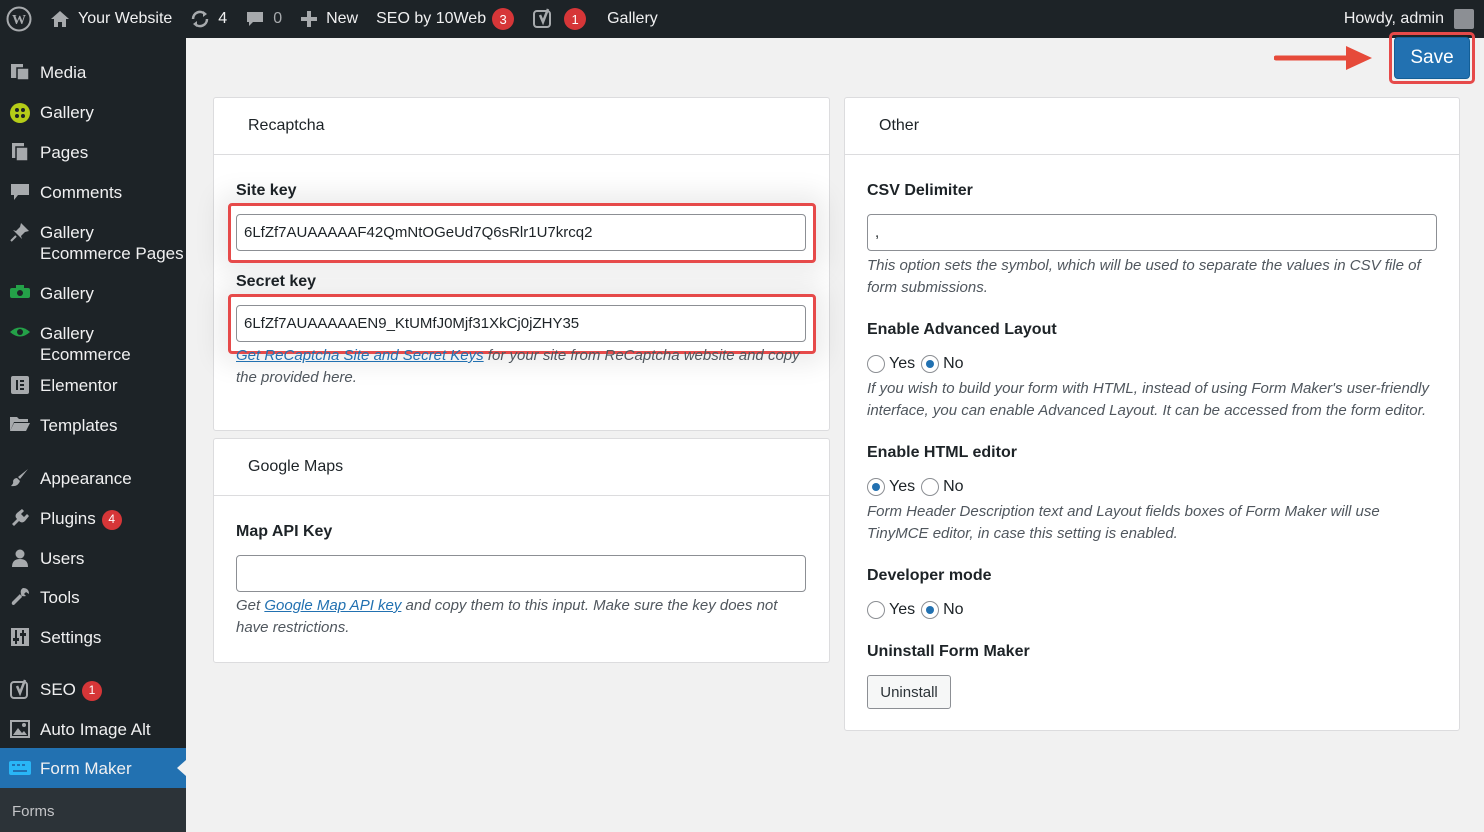  Describe the element at coordinates (181, 768) in the screenshot. I see `active-menu-arrow` at that location.